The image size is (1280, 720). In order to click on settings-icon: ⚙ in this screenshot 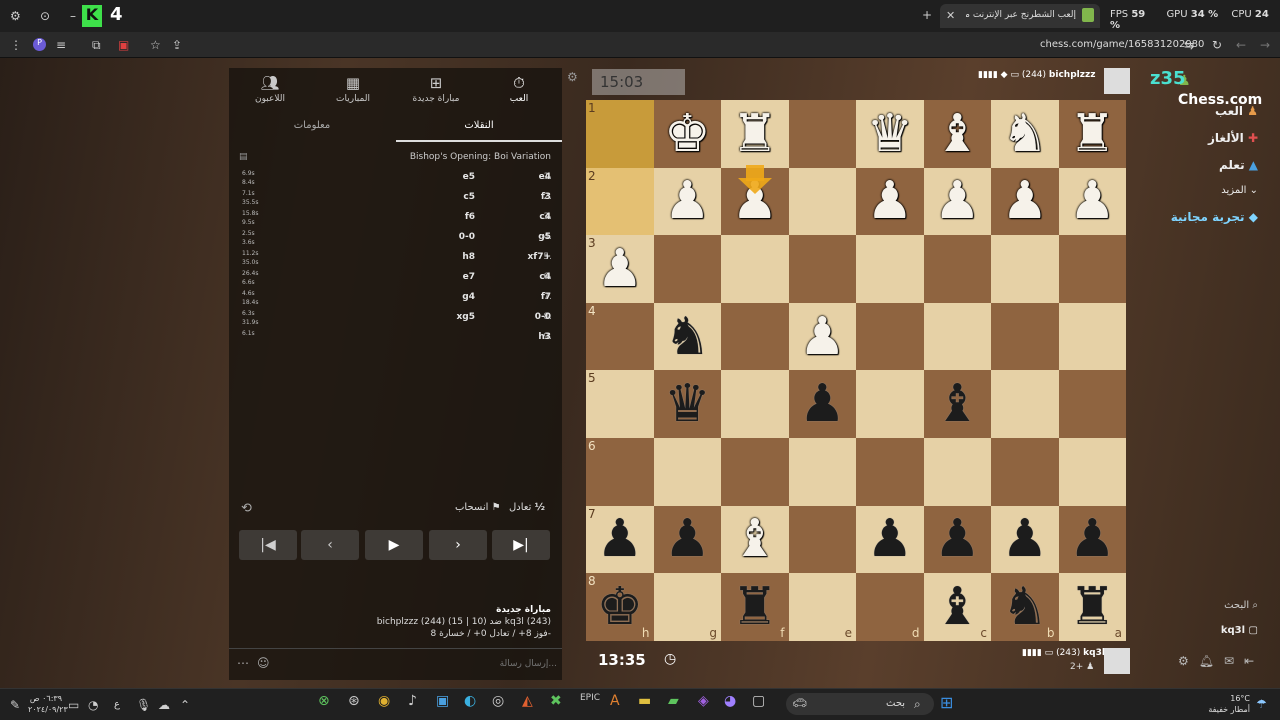, I will do `click(15, 16)`.